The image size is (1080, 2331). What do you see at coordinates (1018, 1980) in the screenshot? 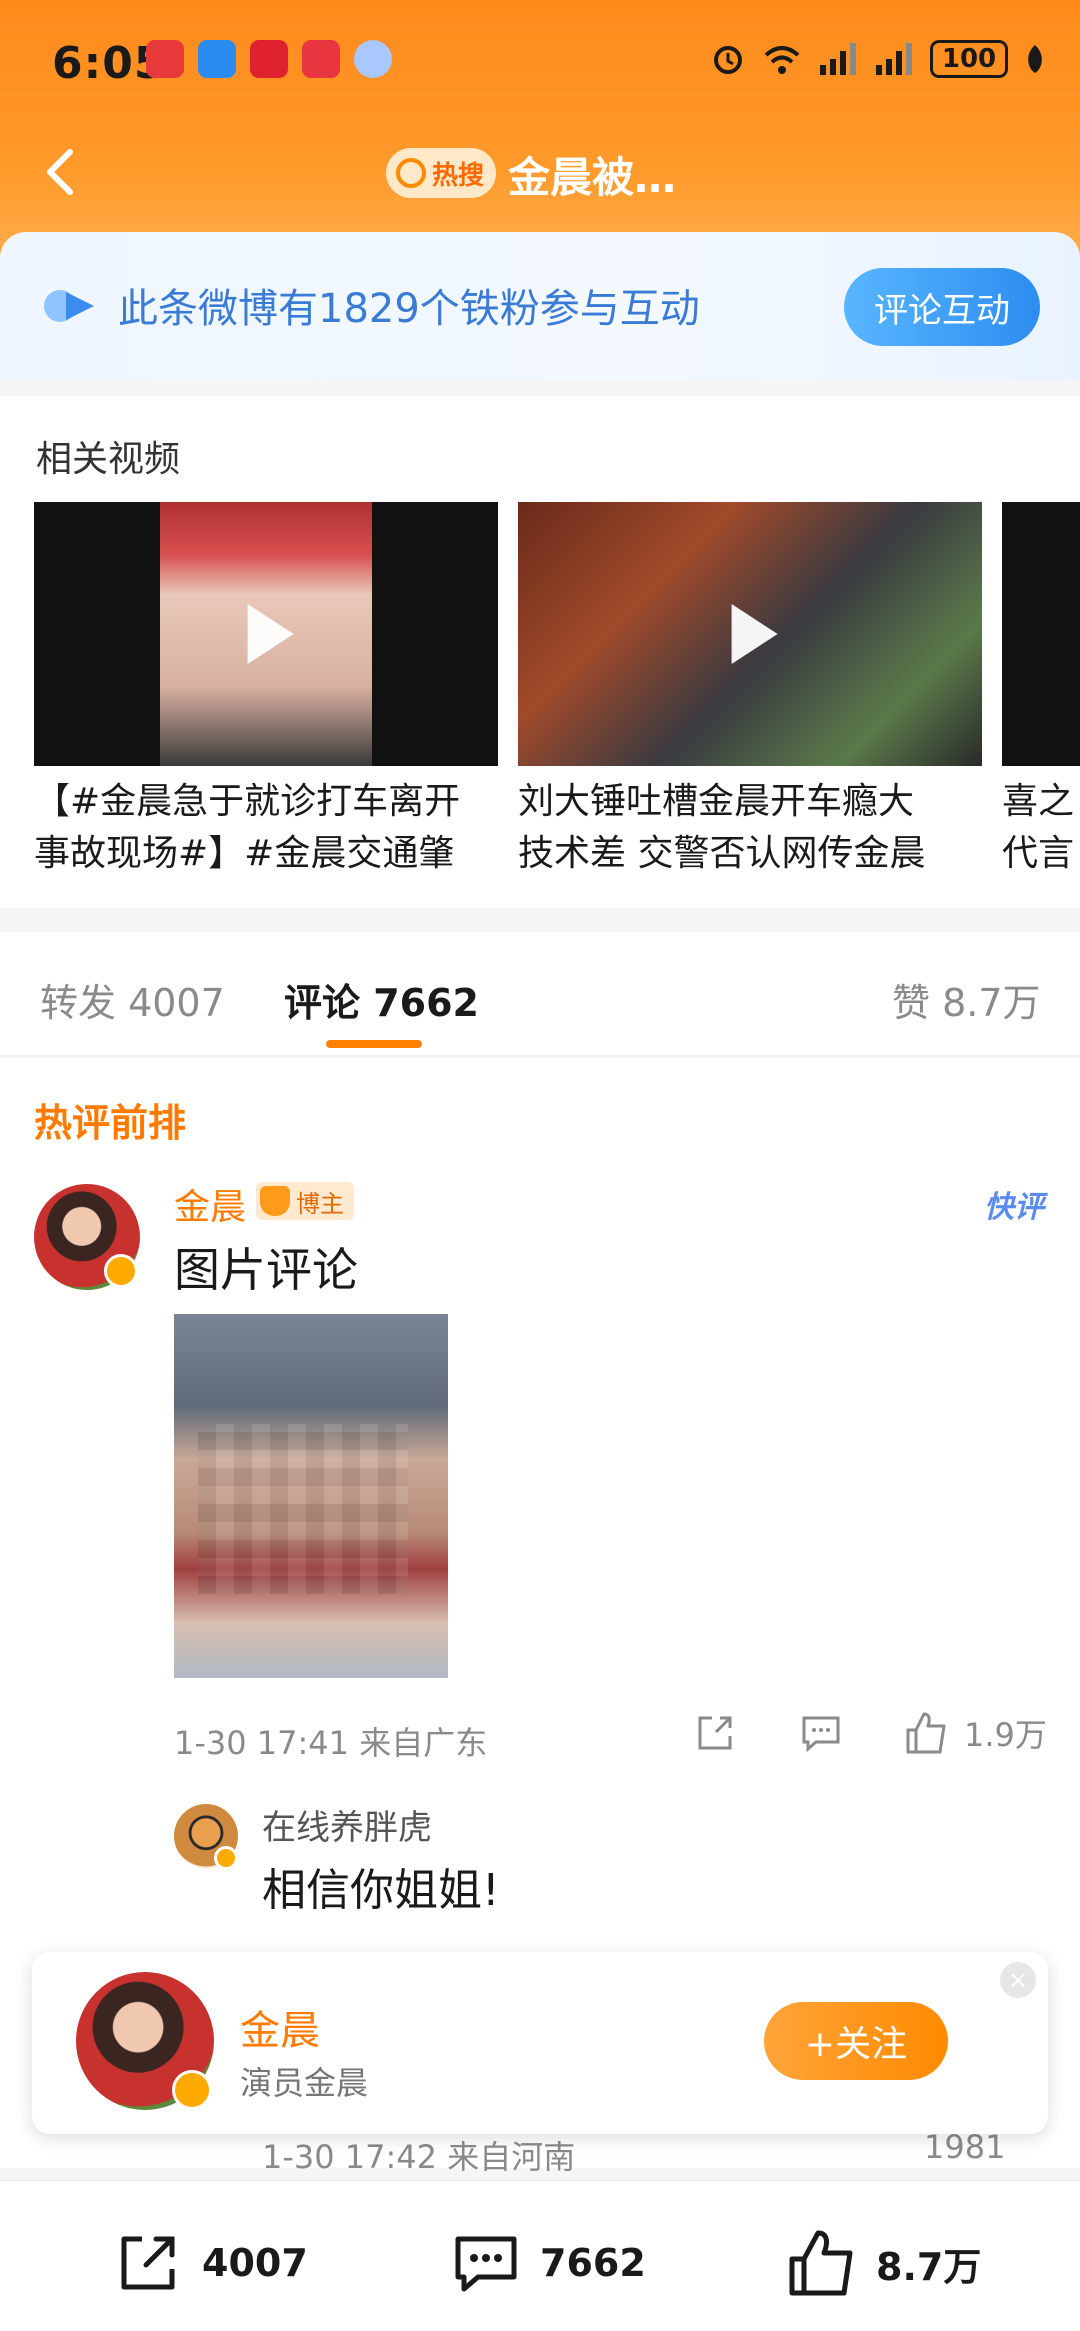
I see `close-icon: ×` at bounding box center [1018, 1980].